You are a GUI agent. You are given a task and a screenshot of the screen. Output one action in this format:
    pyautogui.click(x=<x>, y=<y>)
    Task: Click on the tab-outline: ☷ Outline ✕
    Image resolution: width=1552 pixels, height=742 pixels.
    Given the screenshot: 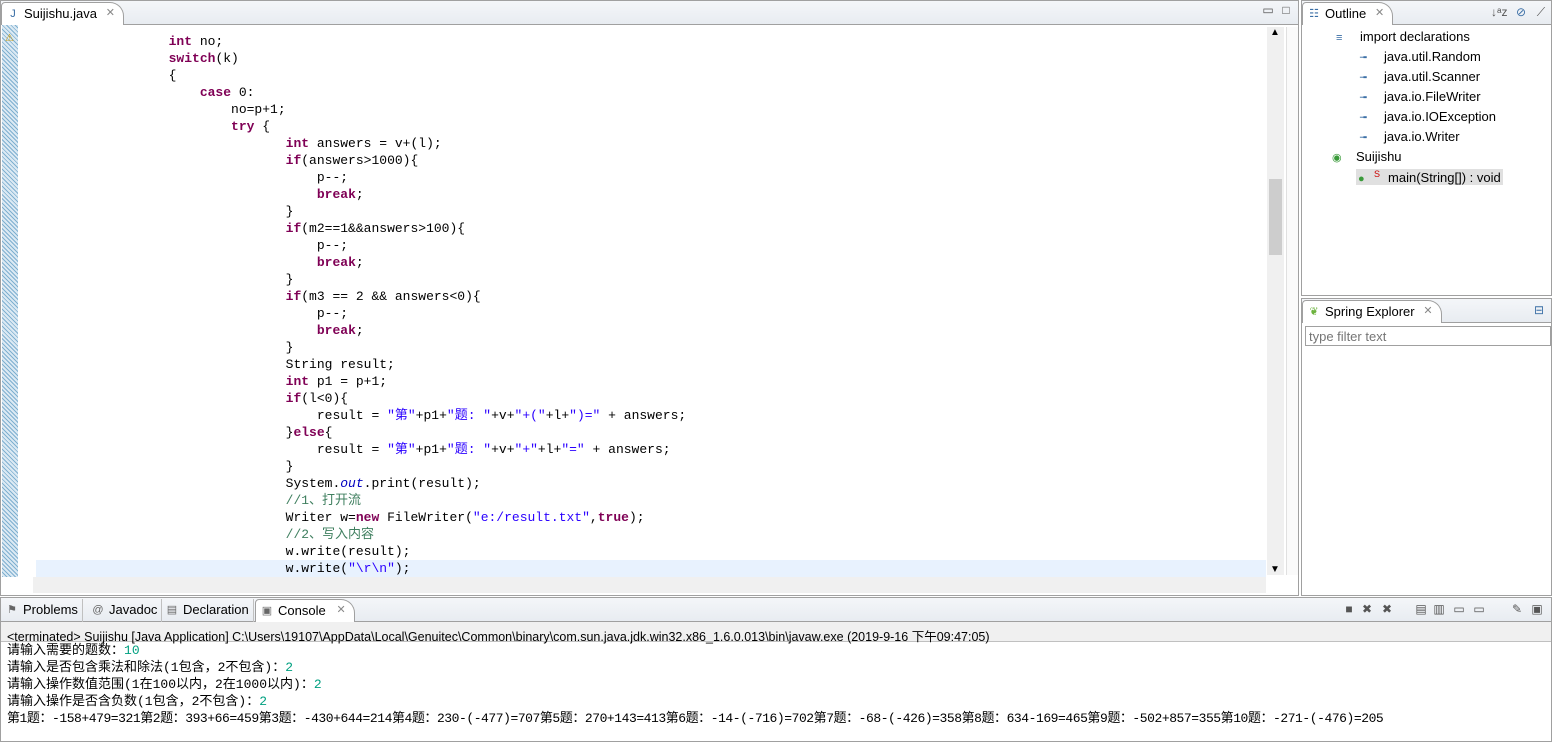 What is the action you would take?
    pyautogui.click(x=1348, y=13)
    